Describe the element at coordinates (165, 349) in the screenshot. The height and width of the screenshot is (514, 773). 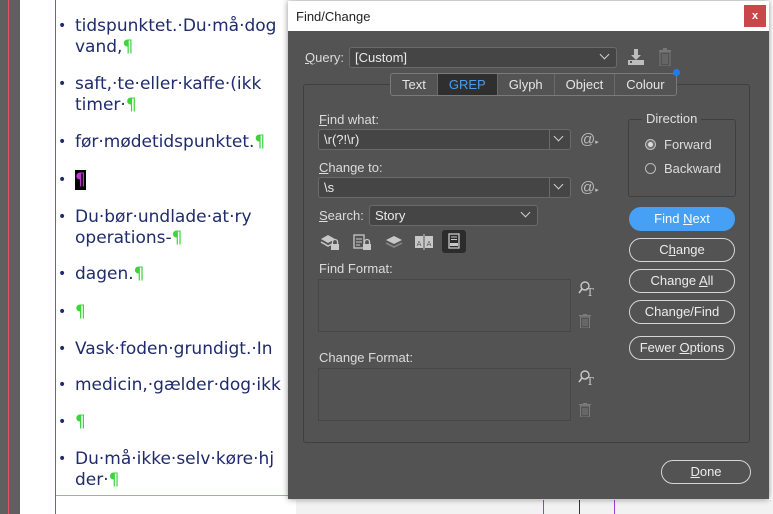
I see `list-item: • Vask·foden·grundigt.·In` at that location.